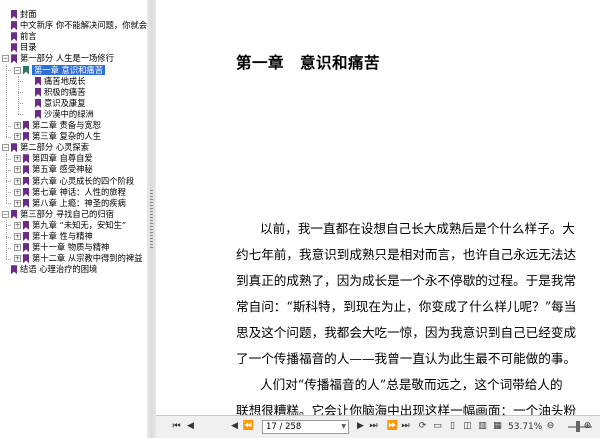 Image resolution: width=600 pixels, height=438 pixels. What do you see at coordinates (360, 426) in the screenshot?
I see `next-page-icon: ▶` at bounding box center [360, 426].